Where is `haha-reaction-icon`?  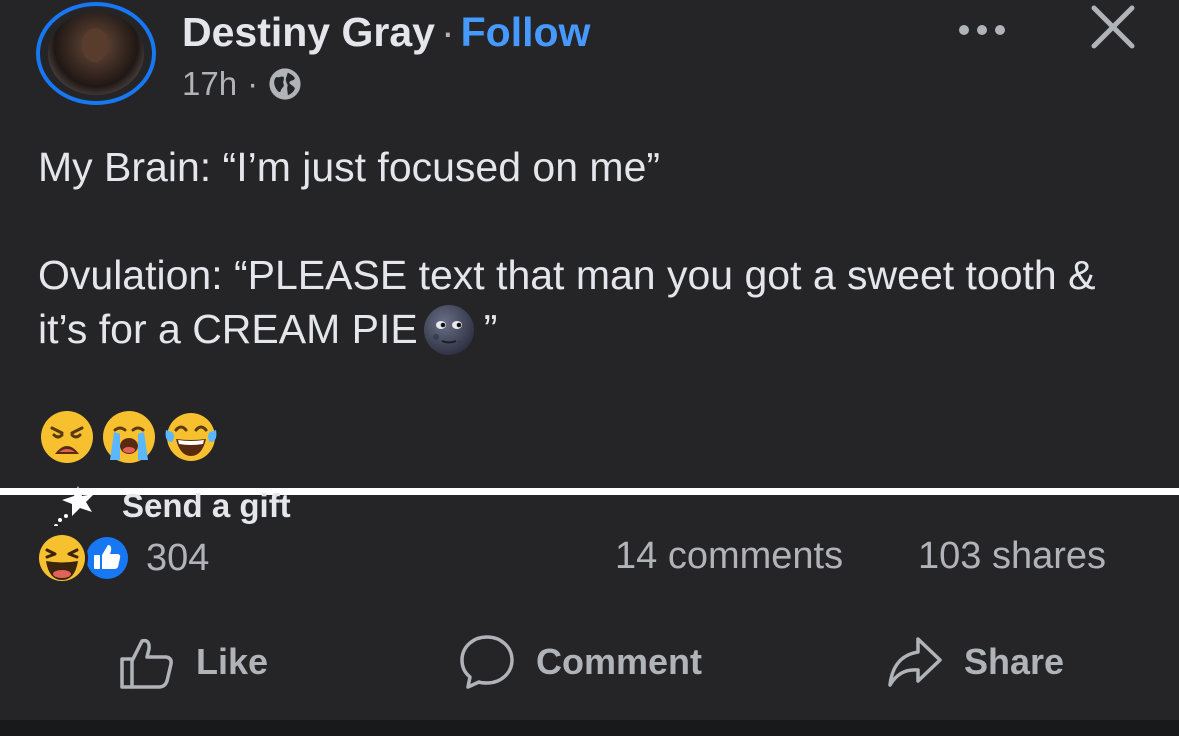
haha-reaction-icon is located at coordinates (62, 558).